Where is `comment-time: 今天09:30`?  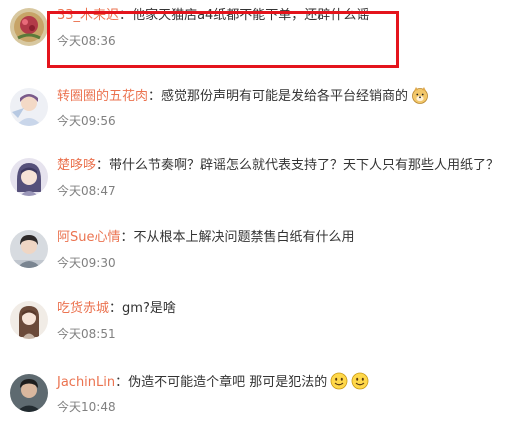 comment-time: 今天09:30 is located at coordinates (86, 263).